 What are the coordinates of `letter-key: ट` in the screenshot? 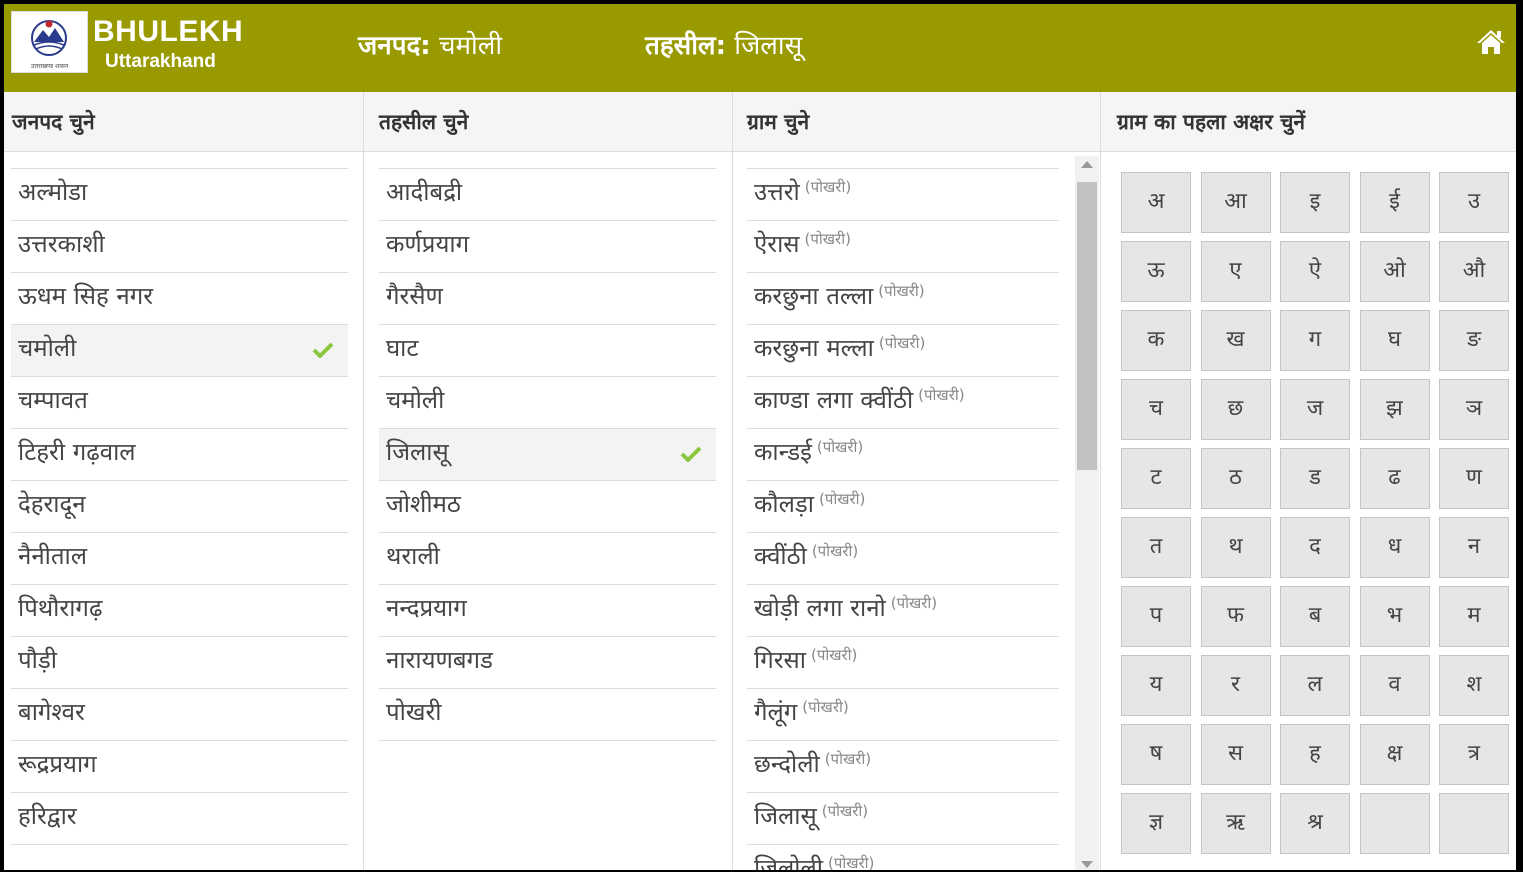 It's located at (1156, 478).